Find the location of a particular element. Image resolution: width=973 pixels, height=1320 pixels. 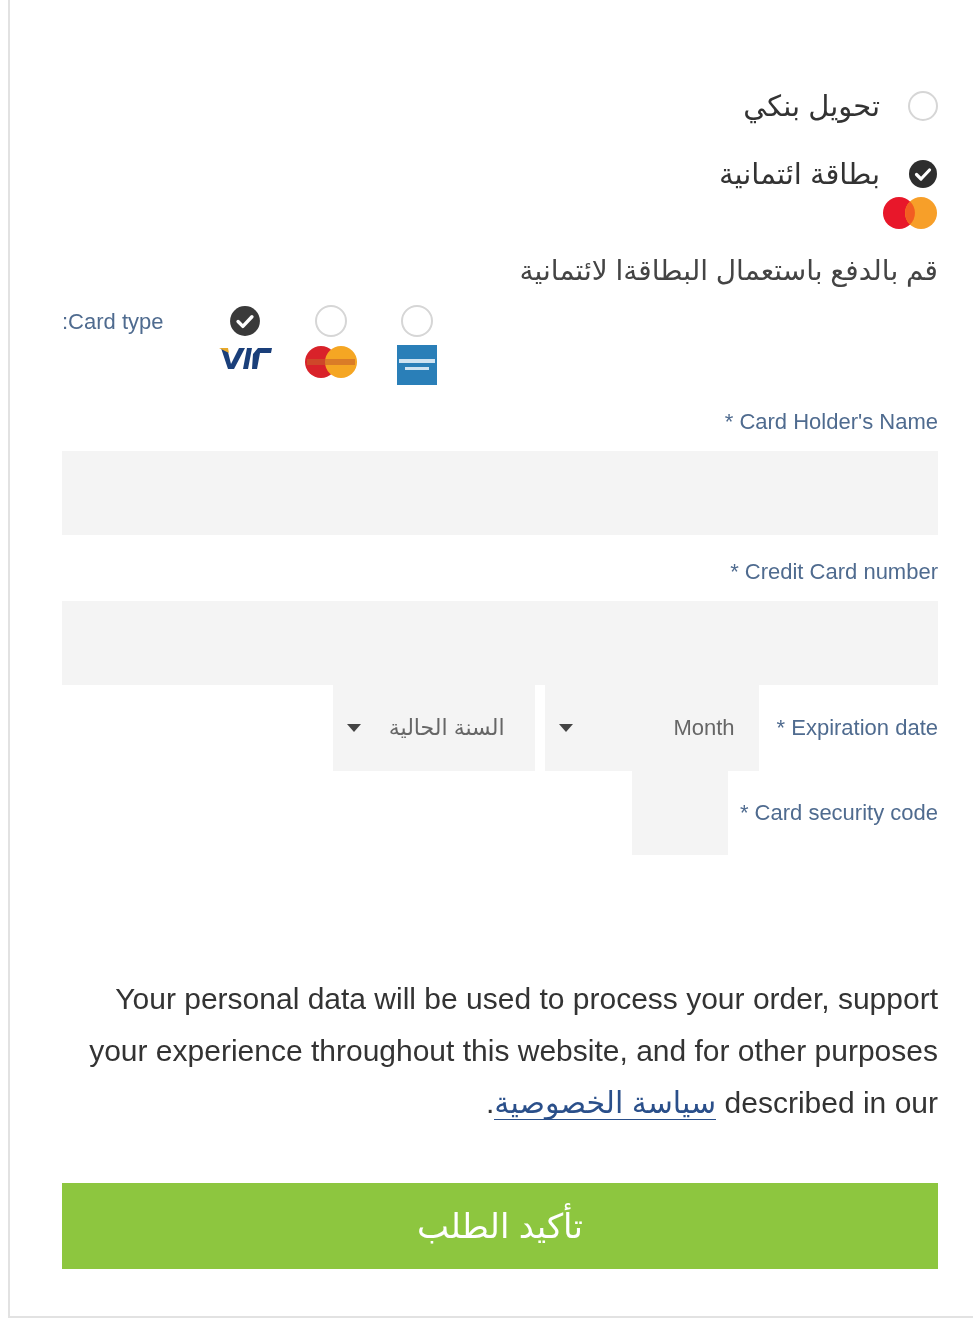

description-text: قم بالدفع باستعمال البطاقةا لائتمانية is located at coordinates (728, 270).